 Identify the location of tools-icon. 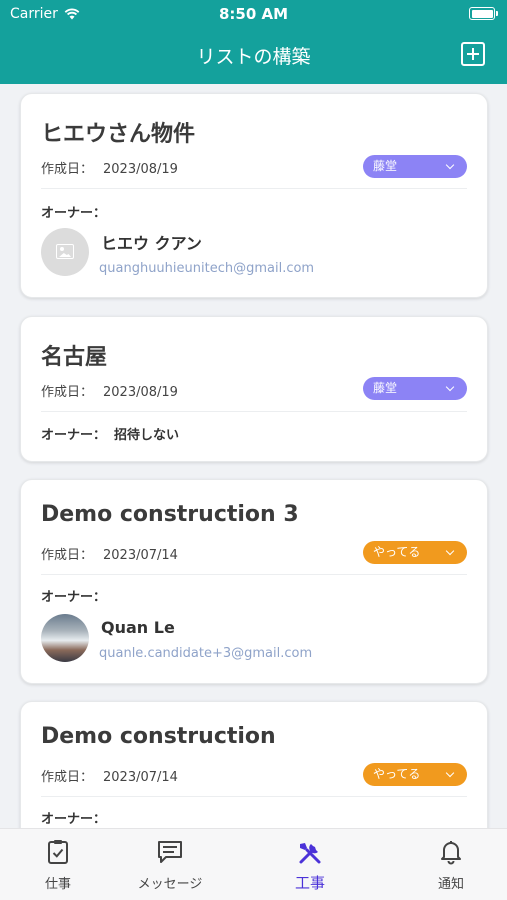
(310, 853).